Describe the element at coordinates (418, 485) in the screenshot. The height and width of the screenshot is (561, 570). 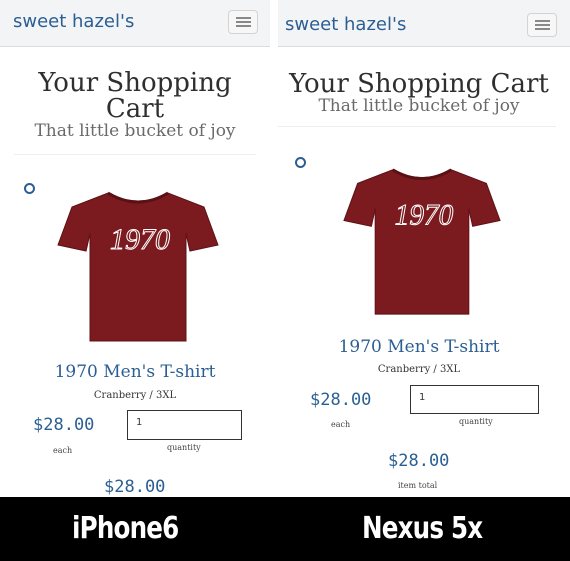
I see `item-total-label: item total` at that location.